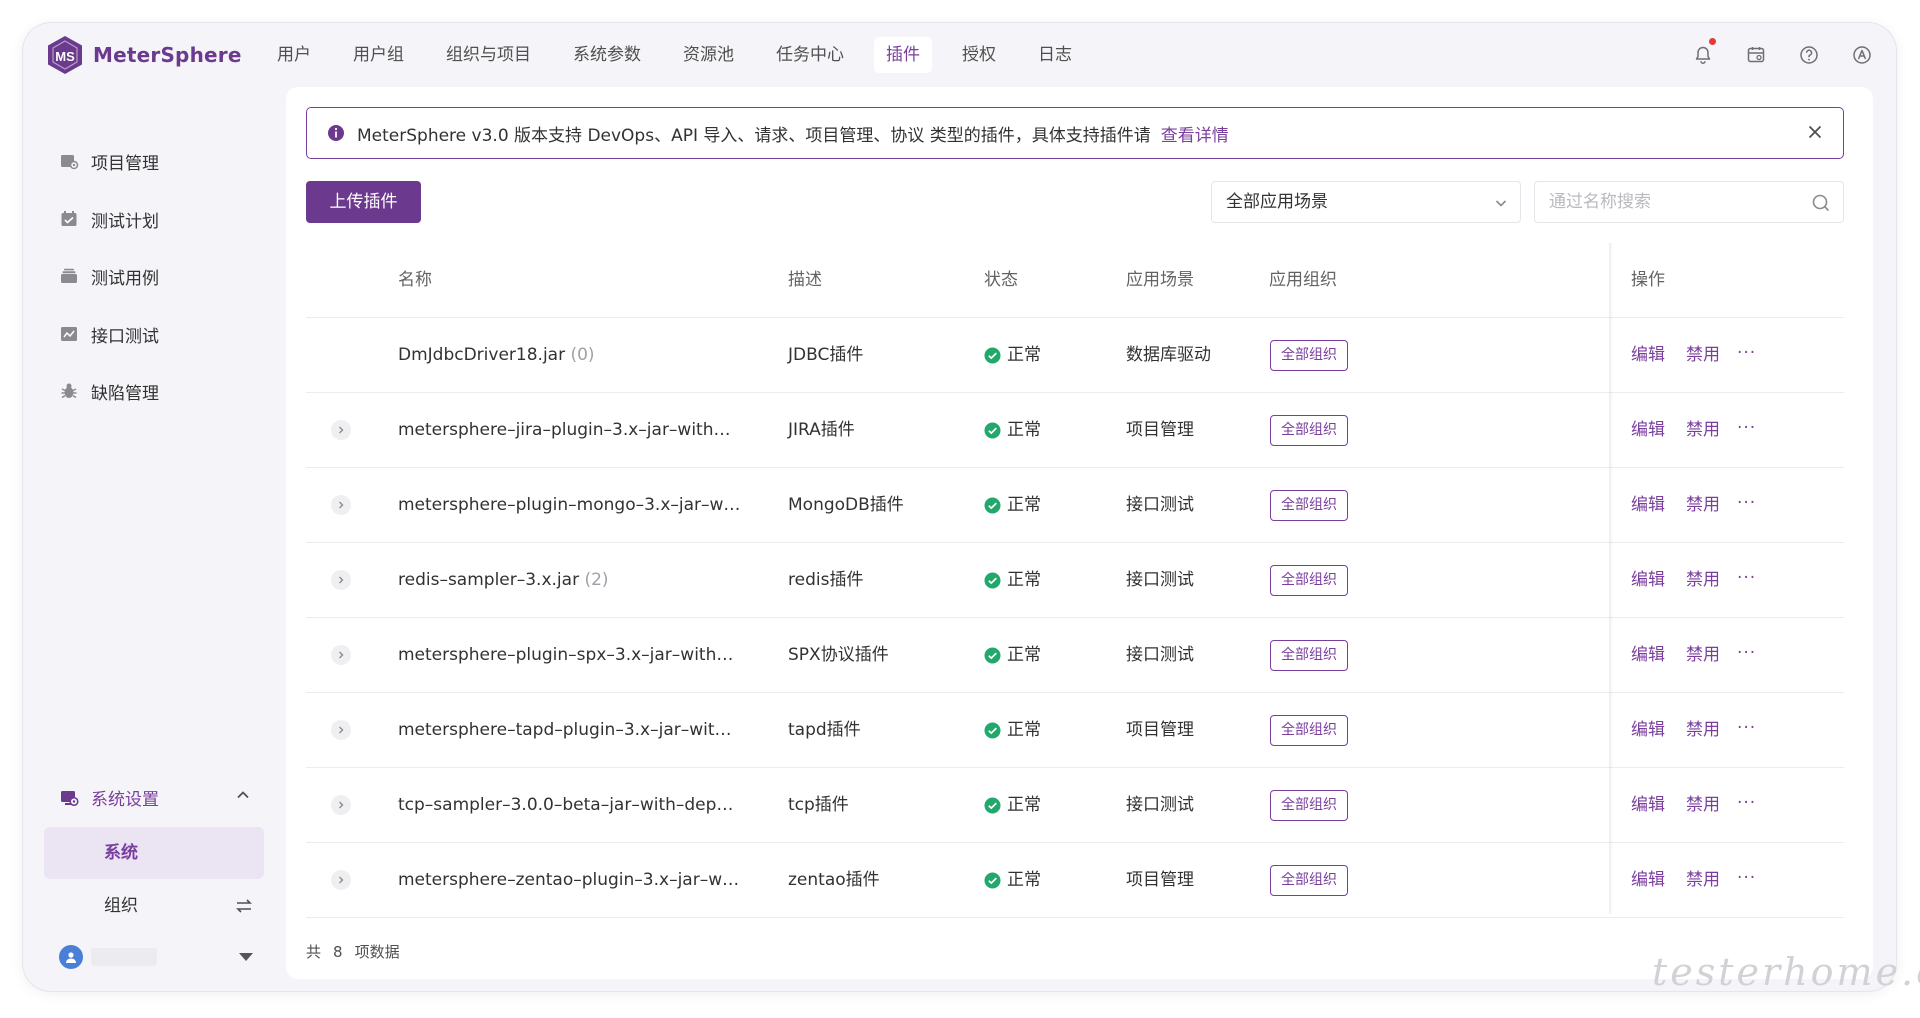 This screenshot has height=1018, width=1920. I want to click on swap-icon, so click(244, 906).